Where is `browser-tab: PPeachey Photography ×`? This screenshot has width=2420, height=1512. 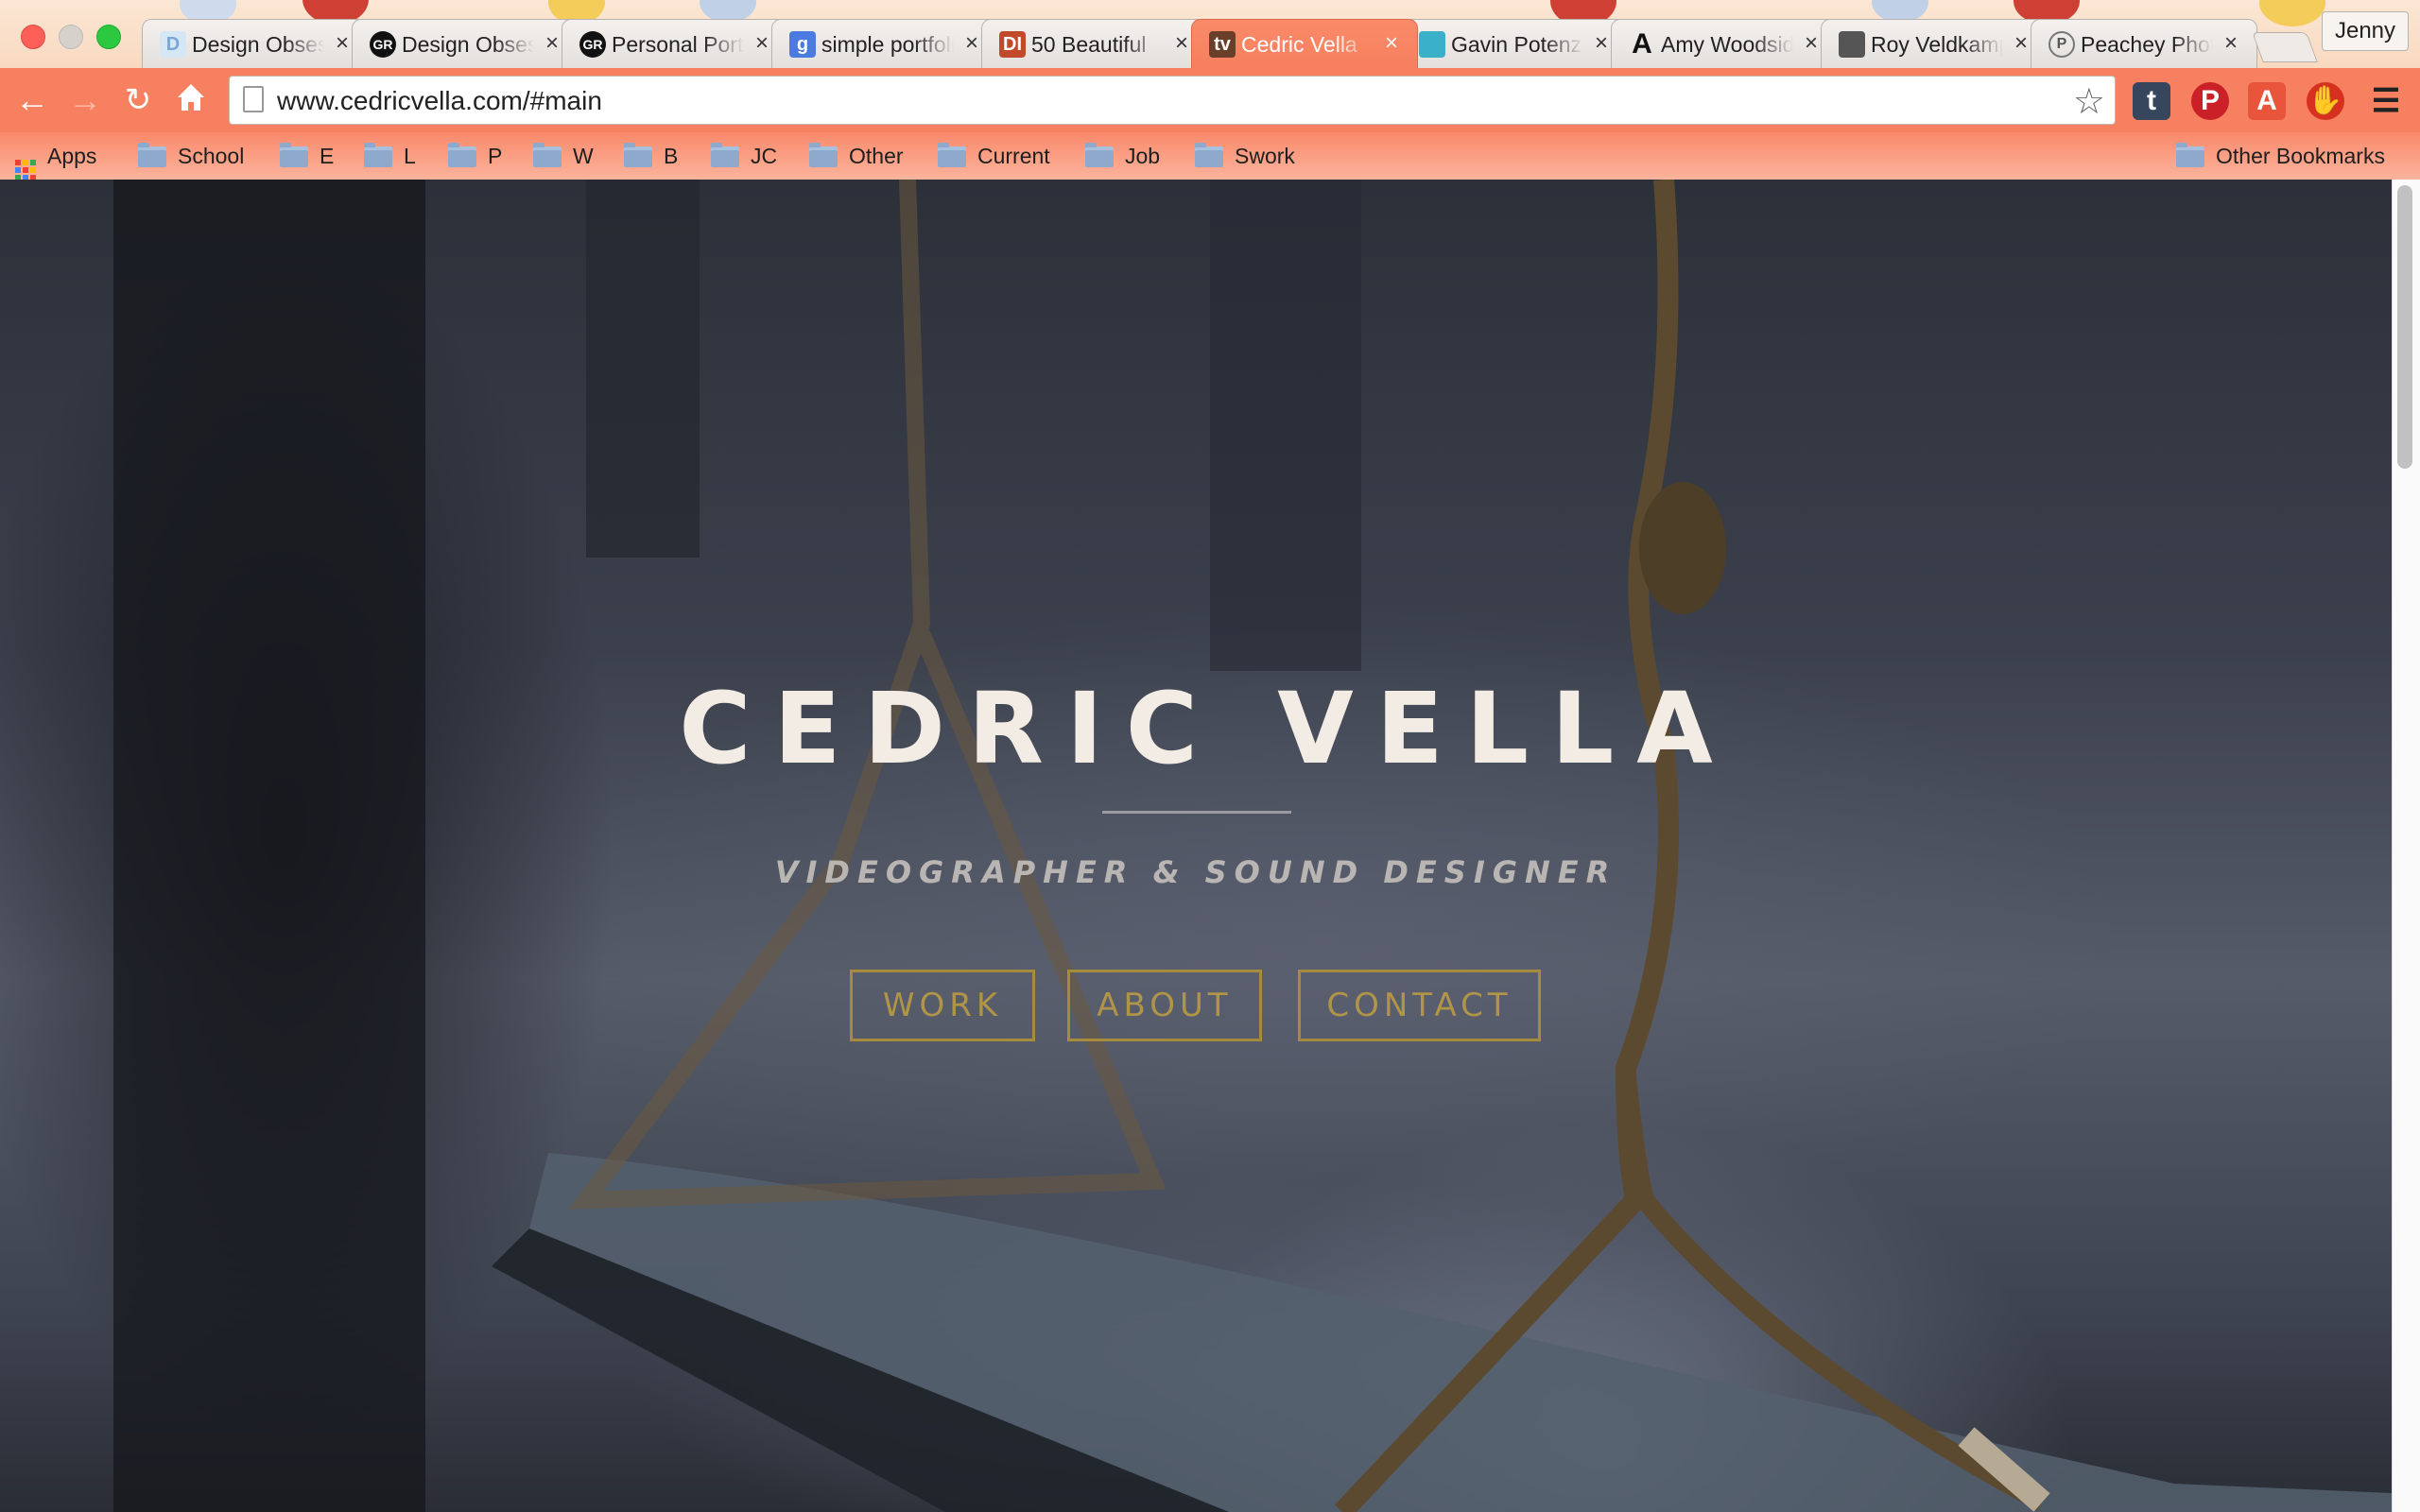
browser-tab: PPeachey Photography × is located at coordinates (2144, 43).